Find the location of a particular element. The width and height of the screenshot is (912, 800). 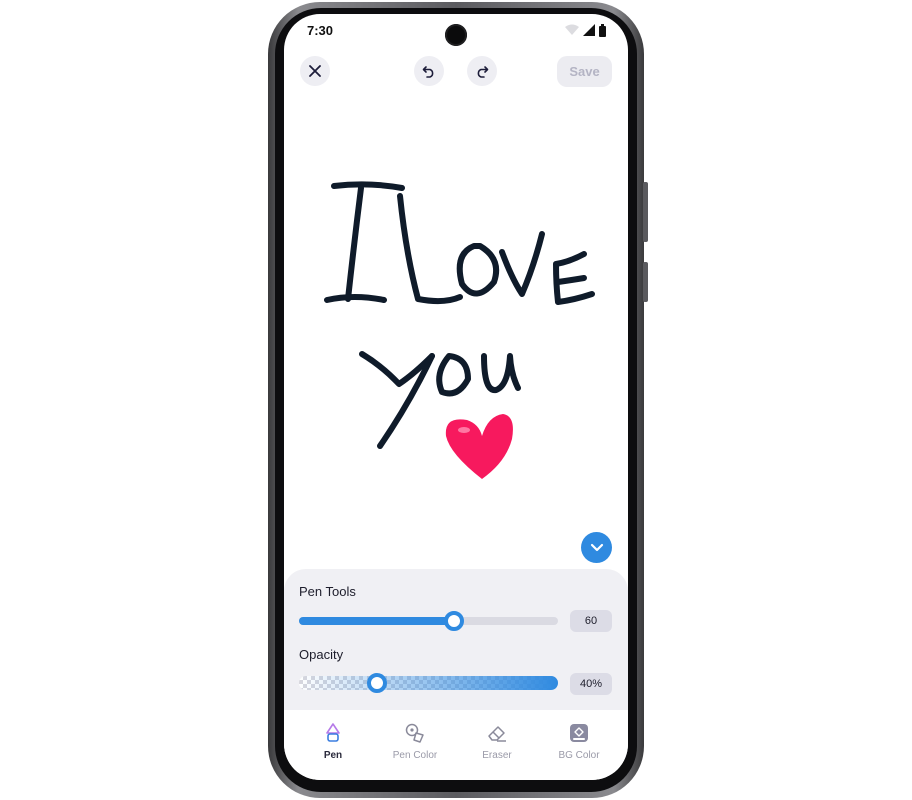

opacity-slider is located at coordinates (428, 683).